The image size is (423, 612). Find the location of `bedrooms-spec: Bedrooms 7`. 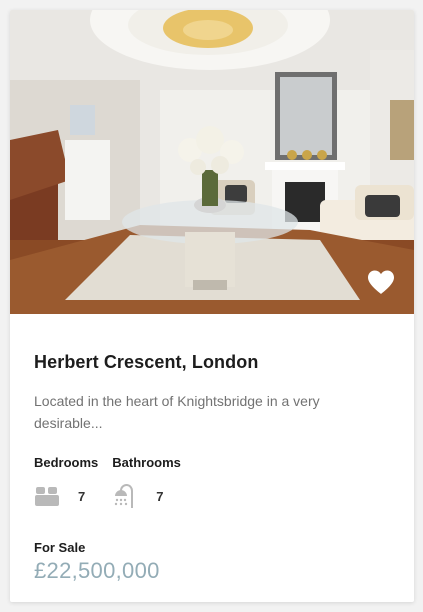

bedrooms-spec: Bedrooms 7 is located at coordinates (66, 482).